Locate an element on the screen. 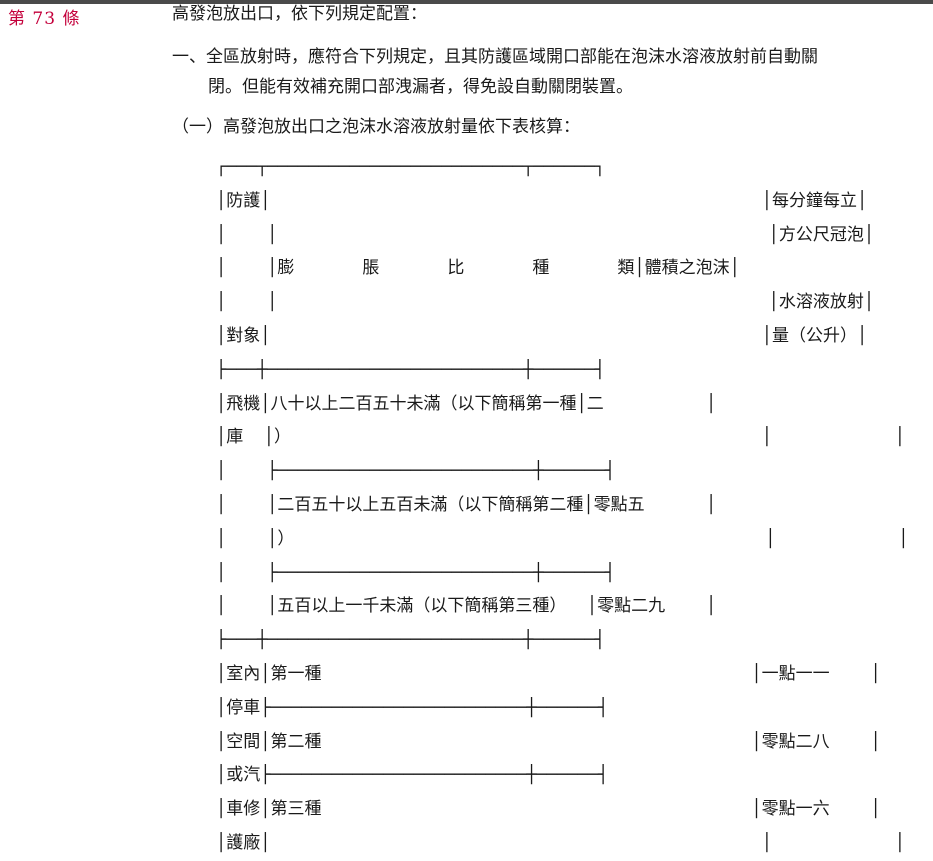  sub-item-1: （一）高發泡放出口之泡沫水溶液放射量依下表核算： is located at coordinates (376, 127).